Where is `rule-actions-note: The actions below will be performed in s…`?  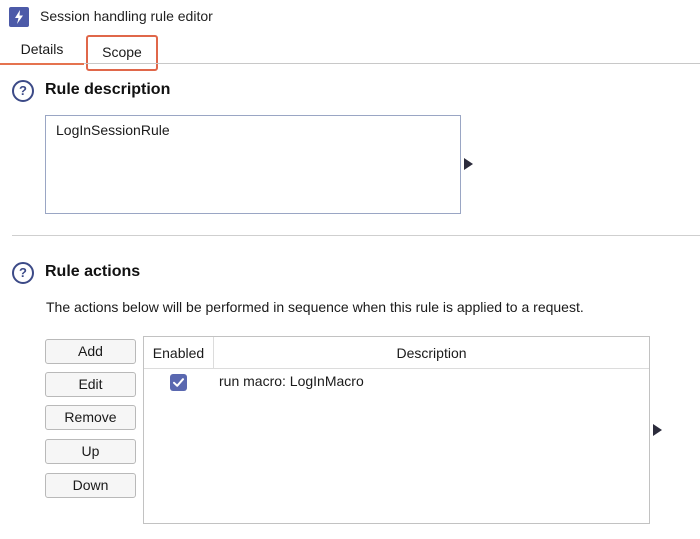
rule-actions-note: The actions below will be performed in s… is located at coordinates (315, 307).